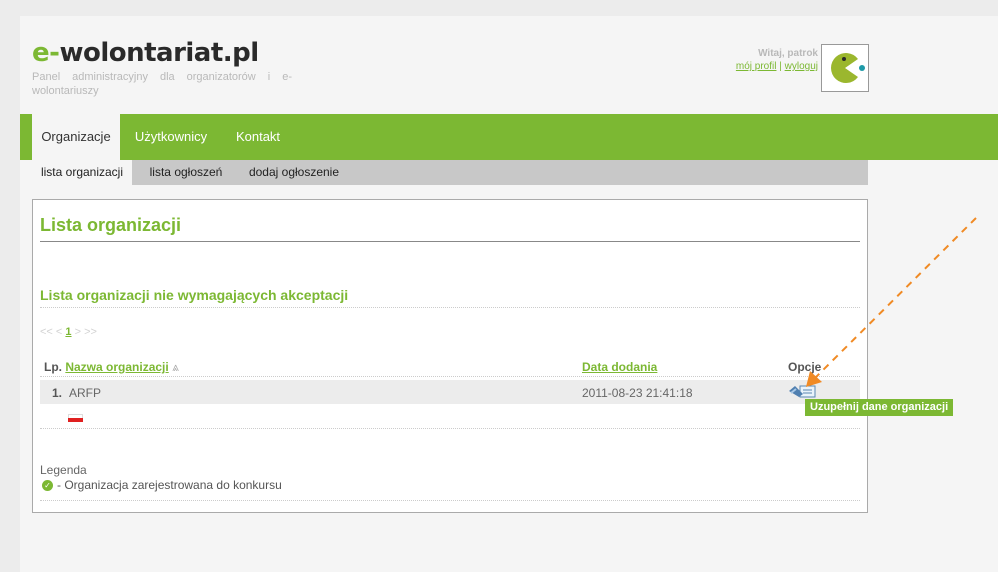 Image resolution: width=998 pixels, height=572 pixels. What do you see at coordinates (879, 407) in the screenshot?
I see `tooltip: Uzupełnij dane organizacji` at bounding box center [879, 407].